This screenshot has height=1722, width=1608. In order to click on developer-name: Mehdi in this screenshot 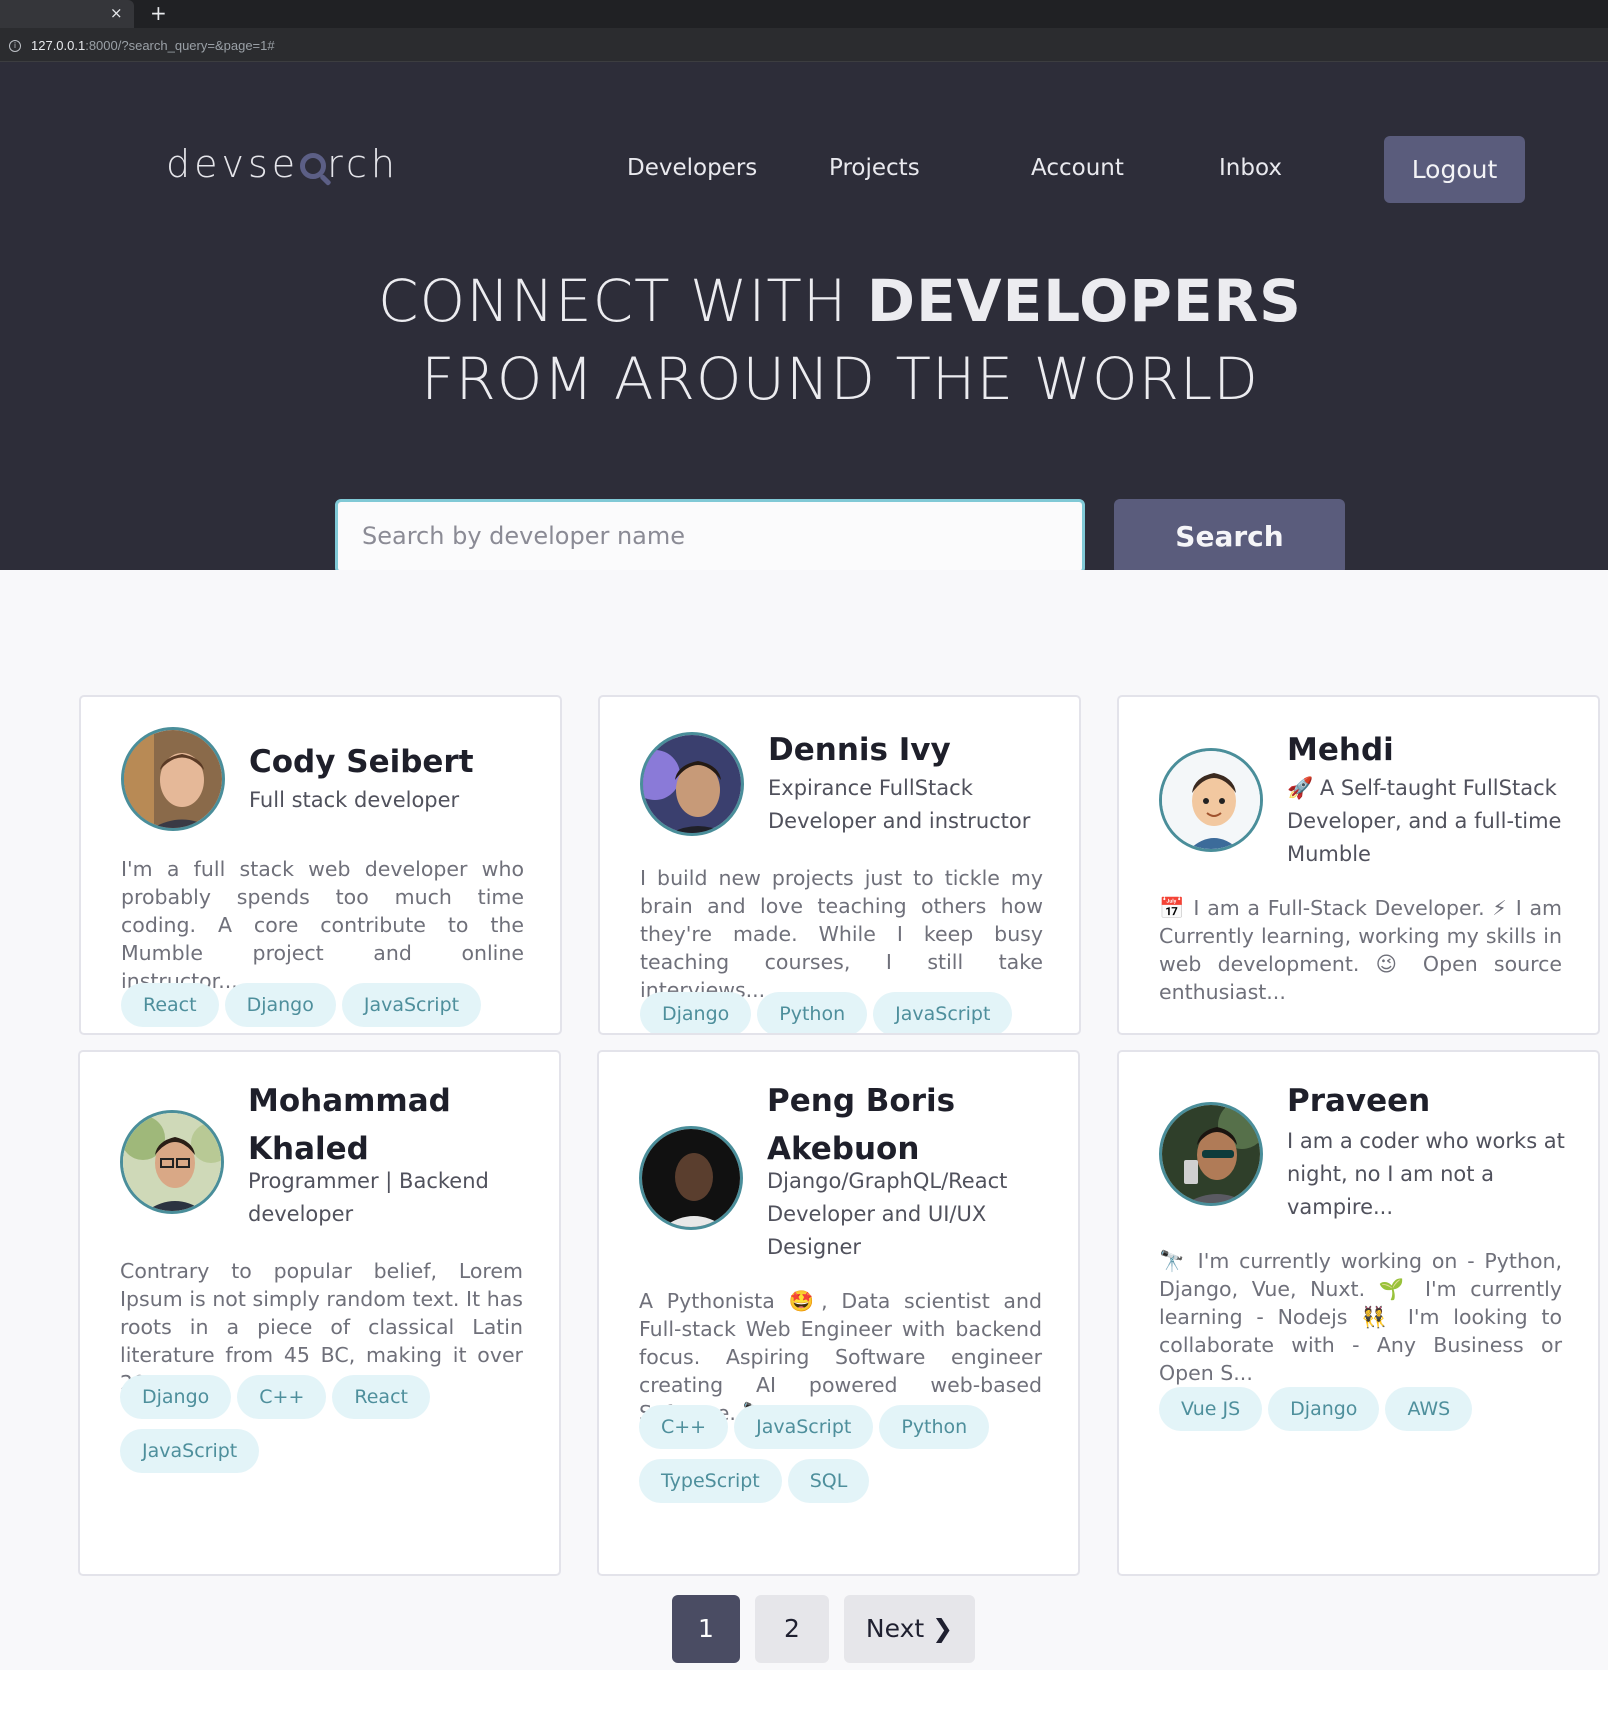, I will do `click(1434, 750)`.